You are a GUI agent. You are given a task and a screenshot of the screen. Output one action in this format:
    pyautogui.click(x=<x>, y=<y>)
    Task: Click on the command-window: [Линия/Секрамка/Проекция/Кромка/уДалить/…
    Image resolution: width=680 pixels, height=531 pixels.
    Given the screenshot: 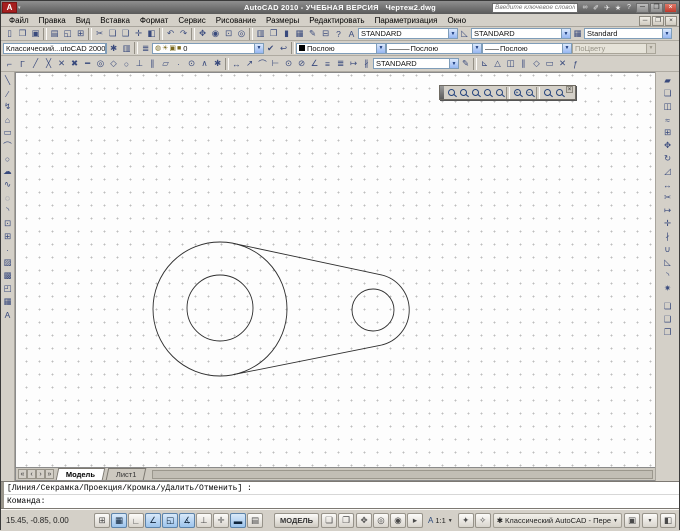 What is the action you would take?
    pyautogui.click(x=340, y=495)
    